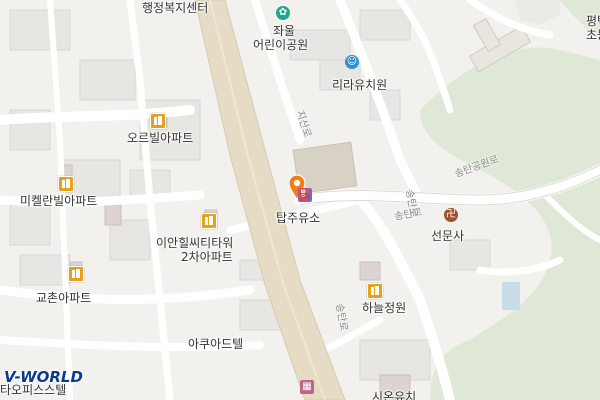 The width and height of the screenshot is (600, 400). Describe the element at coordinates (307, 387) in the screenshot. I see `building-icon: ▦` at that location.